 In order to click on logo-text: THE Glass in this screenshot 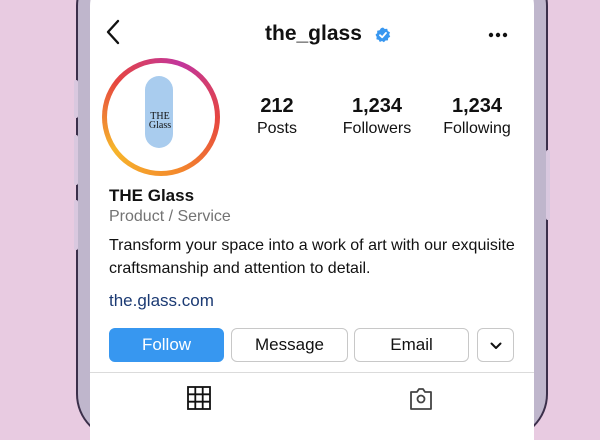, I will do `click(160, 121)`.